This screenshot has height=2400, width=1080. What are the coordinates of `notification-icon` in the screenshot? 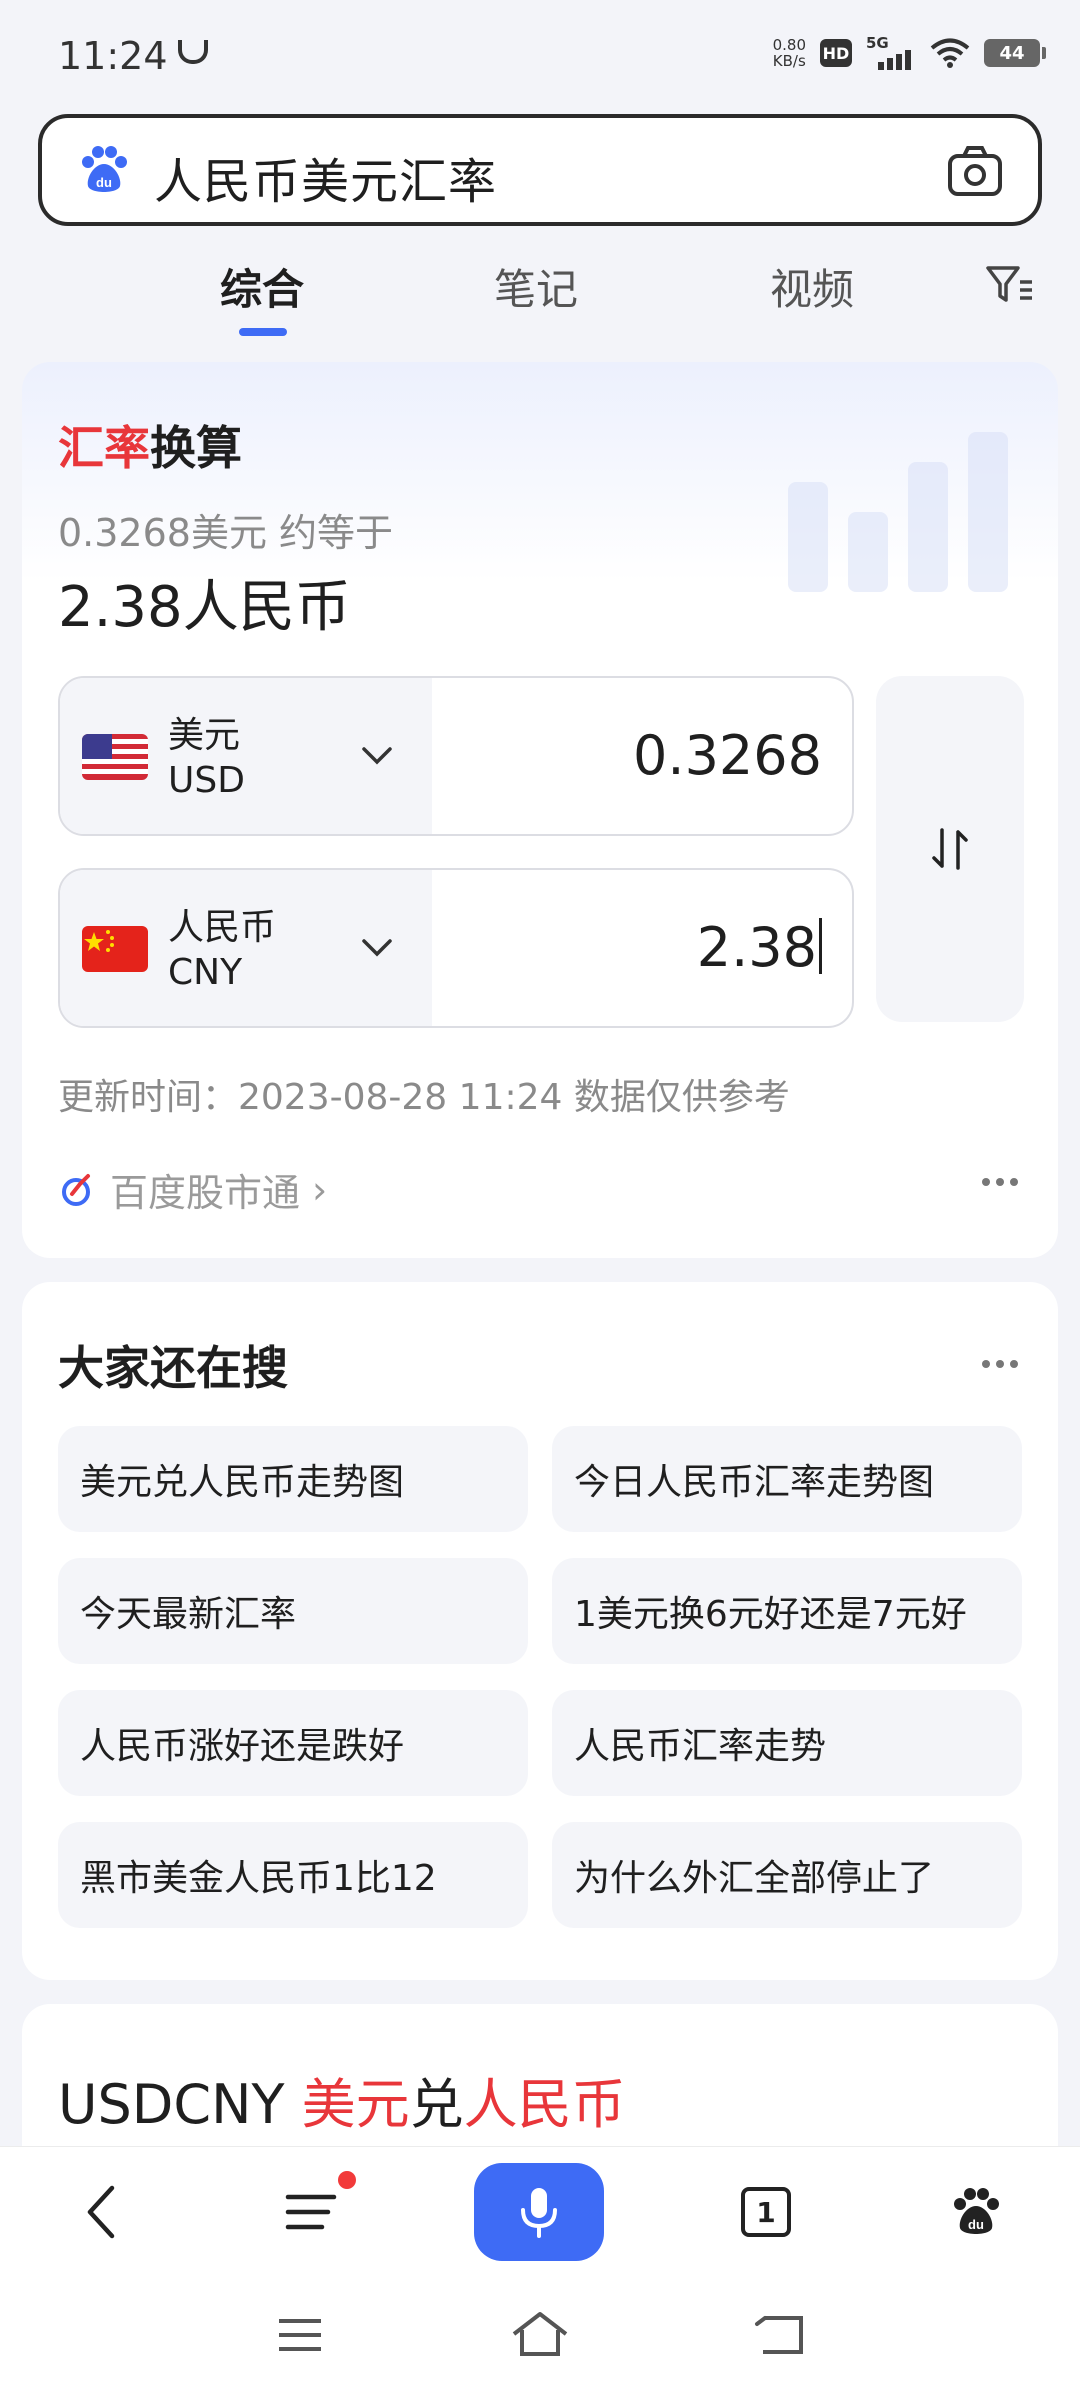 It's located at (193, 52).